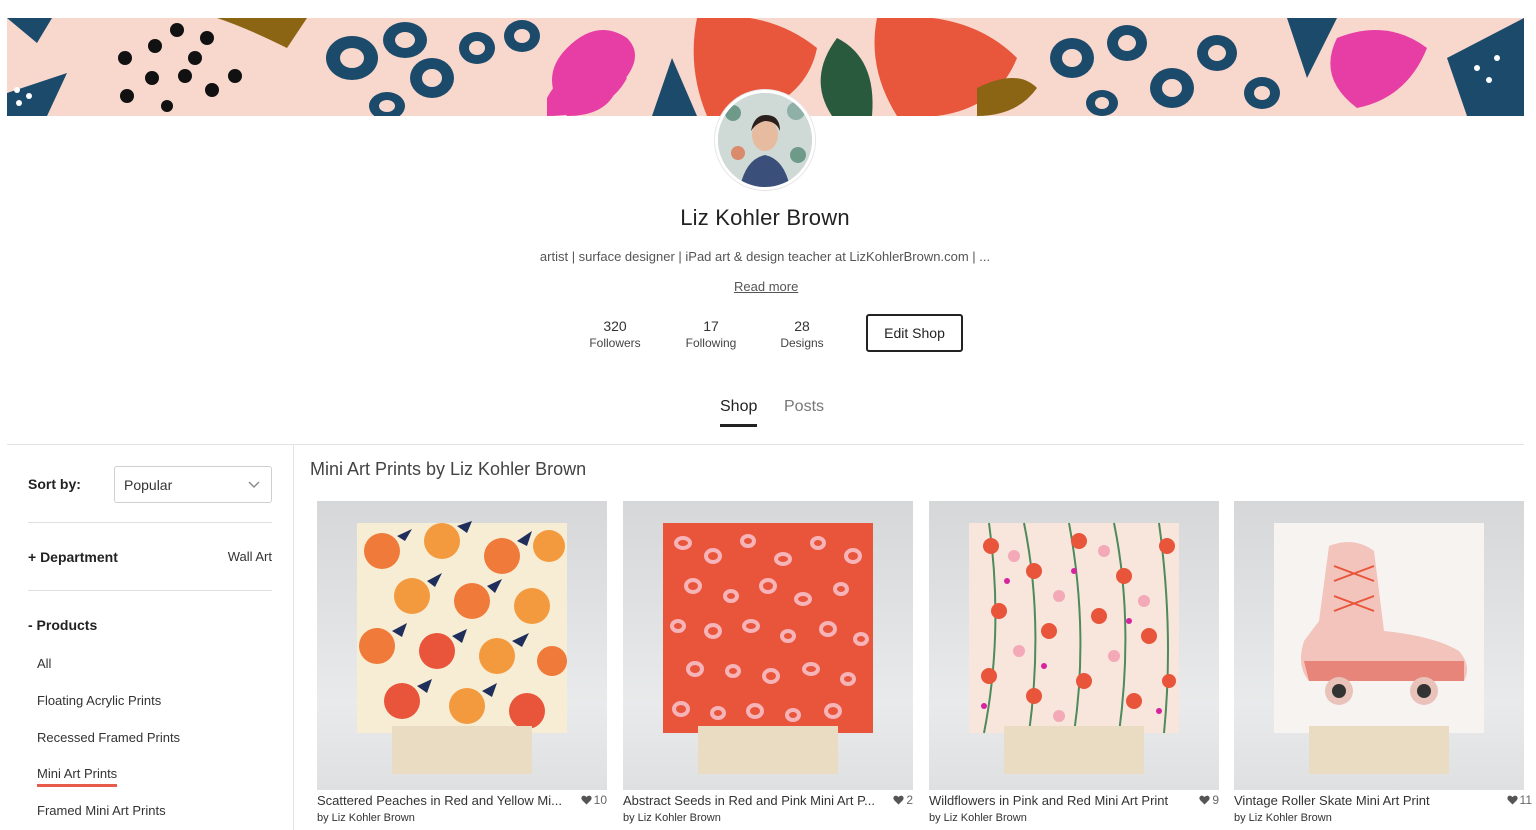  What do you see at coordinates (802, 326) in the screenshot?
I see `designs-count: 28` at bounding box center [802, 326].